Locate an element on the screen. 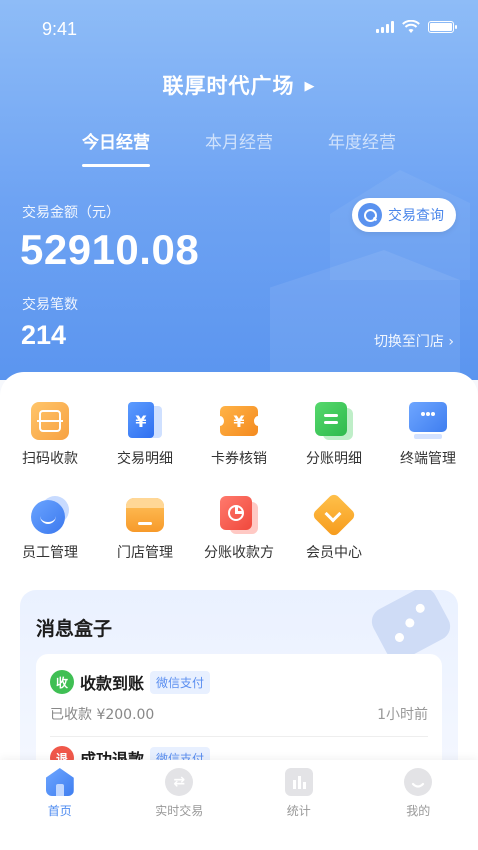 This screenshot has height=850, width=478. message-item: 收 收款到账 微信支付 is located at coordinates (130, 682).